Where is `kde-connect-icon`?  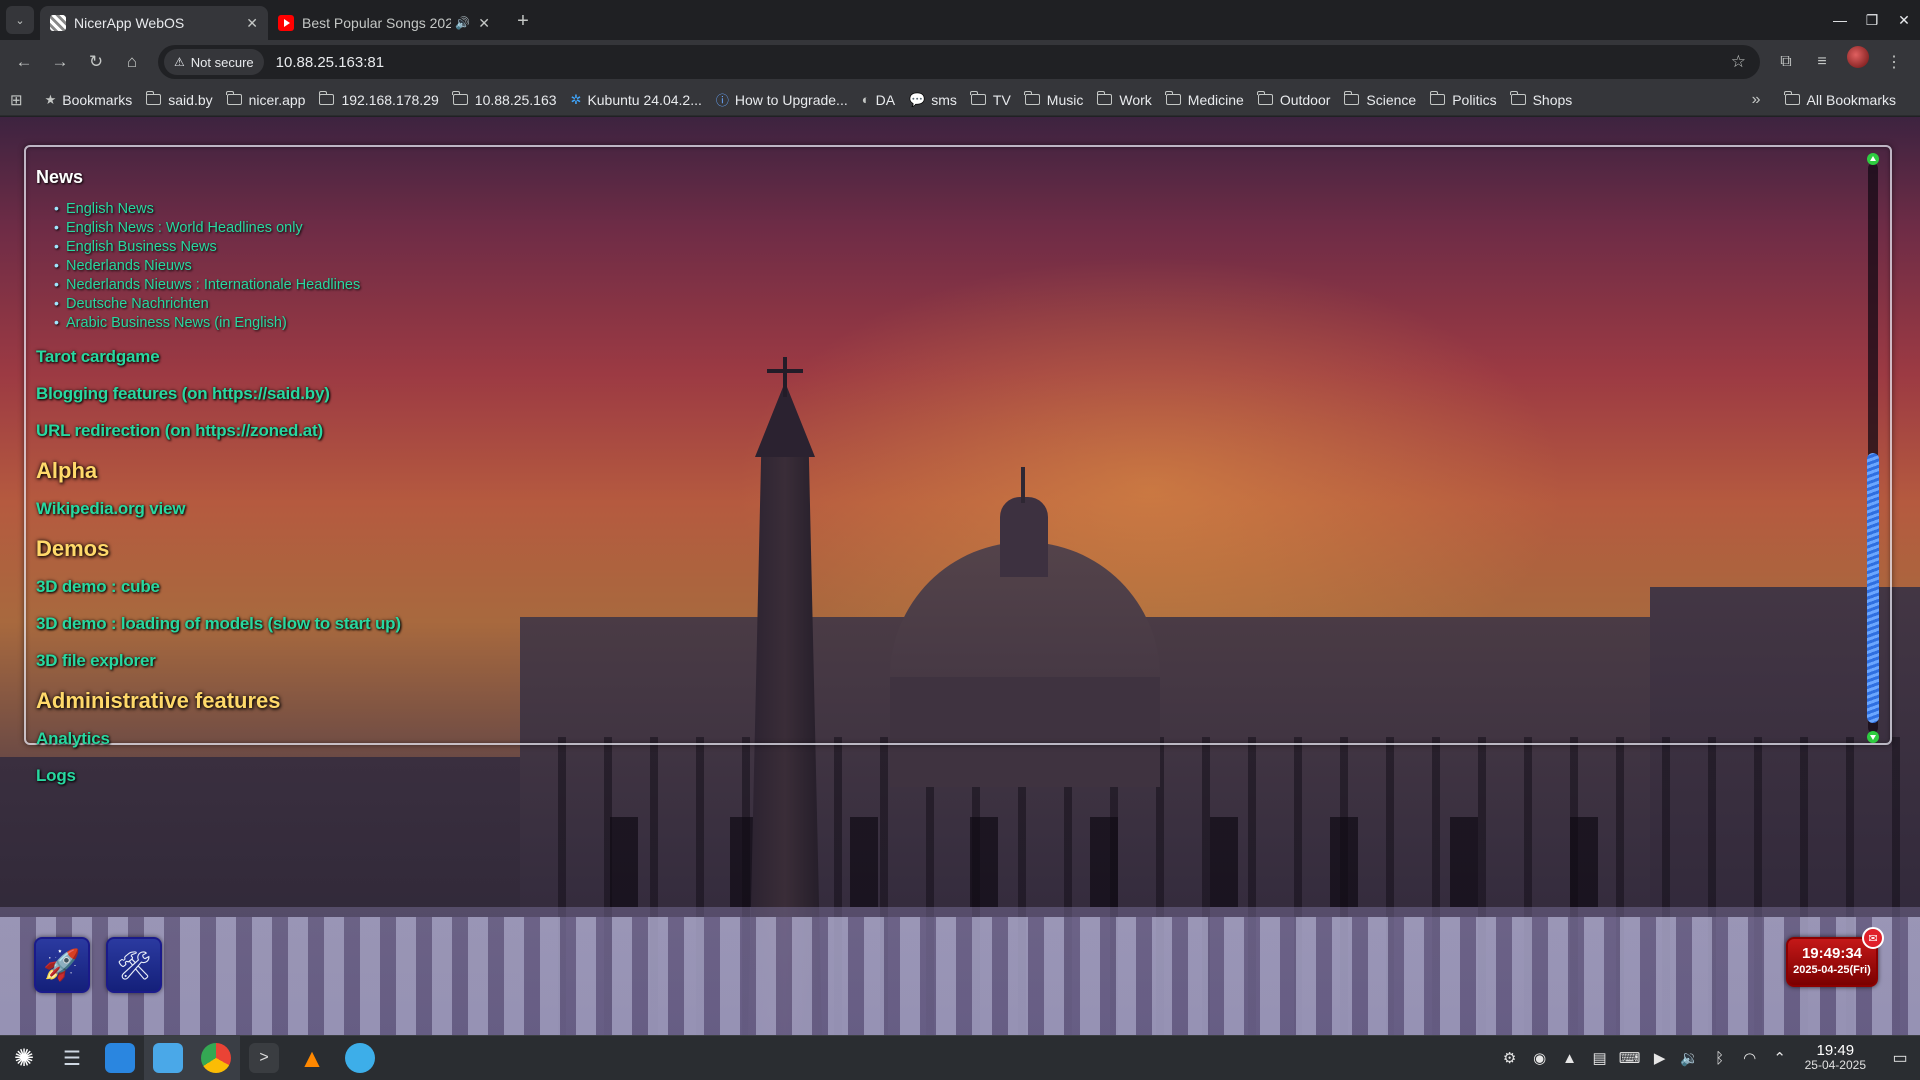
kde-connect-icon is located at coordinates (360, 1058).